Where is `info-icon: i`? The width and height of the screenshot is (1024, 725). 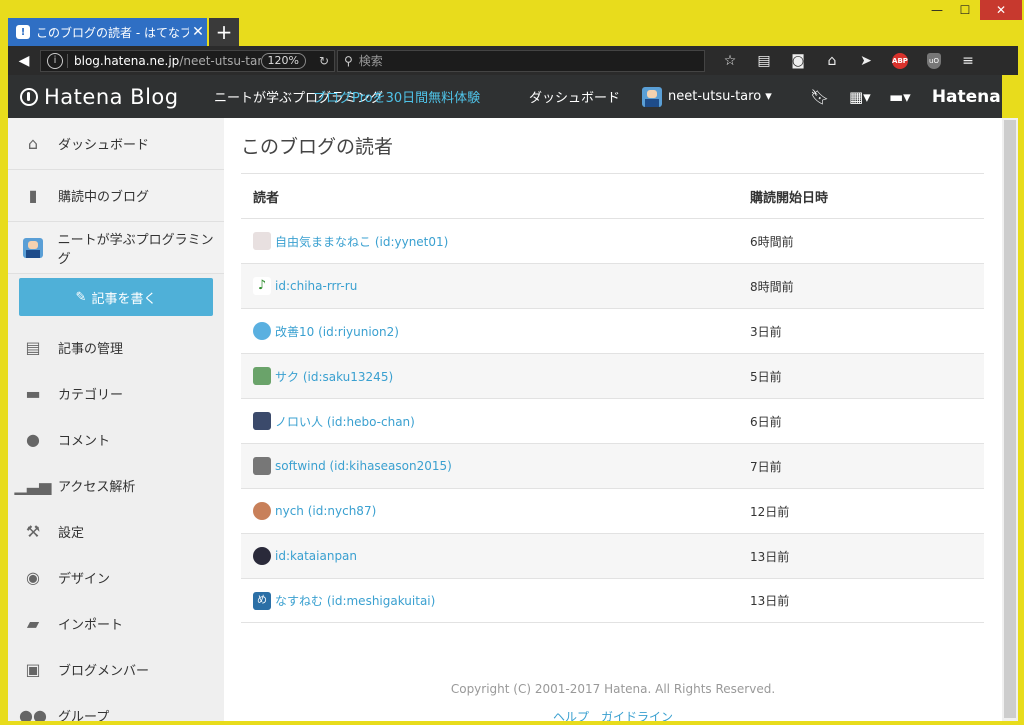 info-icon: i is located at coordinates (55, 60).